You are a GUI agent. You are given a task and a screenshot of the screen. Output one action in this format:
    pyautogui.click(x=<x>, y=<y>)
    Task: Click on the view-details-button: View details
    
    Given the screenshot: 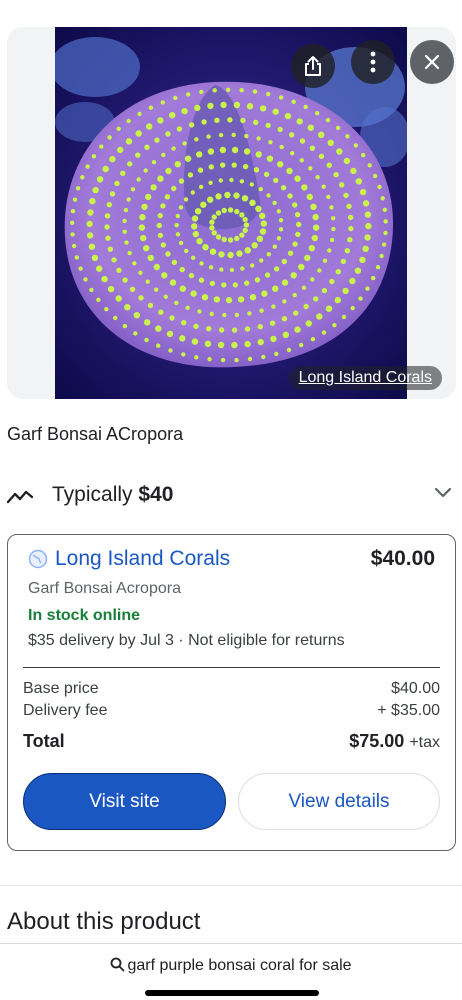 What is the action you would take?
    pyautogui.click(x=339, y=801)
    